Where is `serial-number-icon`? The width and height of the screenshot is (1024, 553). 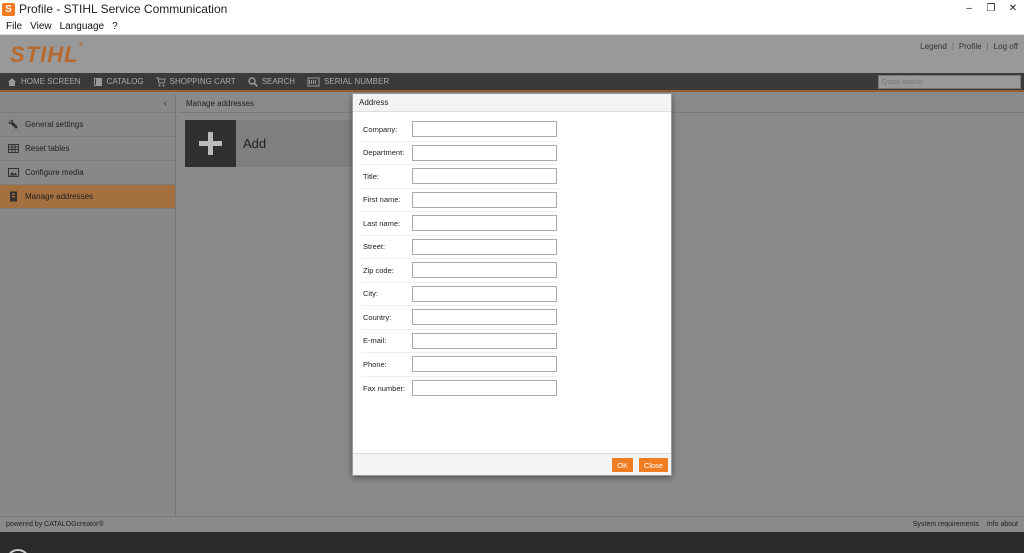 serial-number-icon is located at coordinates (313, 81).